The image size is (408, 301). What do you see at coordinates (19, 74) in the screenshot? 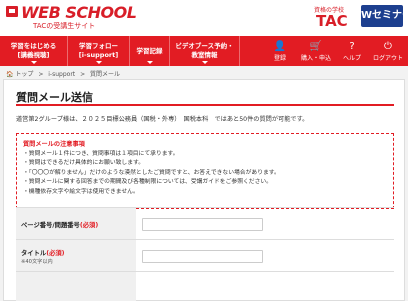
I see `breadcrumb-home: 🏠 トップ` at bounding box center [19, 74].